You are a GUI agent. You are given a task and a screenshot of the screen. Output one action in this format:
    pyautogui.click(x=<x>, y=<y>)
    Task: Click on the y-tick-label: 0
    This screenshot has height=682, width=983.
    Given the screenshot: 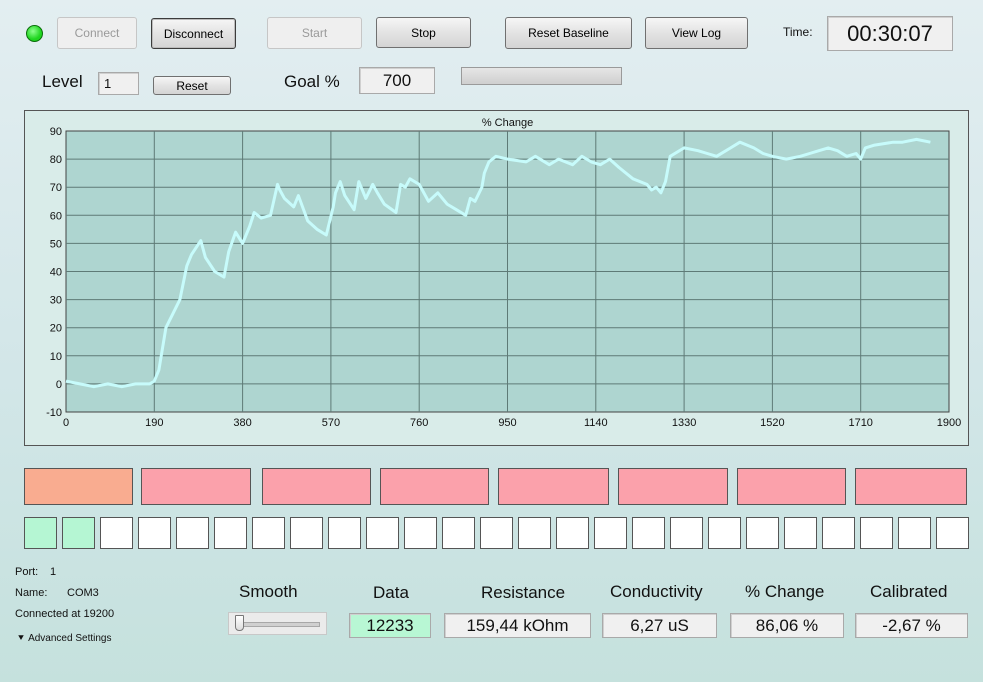 What is the action you would take?
    pyautogui.click(x=59, y=385)
    